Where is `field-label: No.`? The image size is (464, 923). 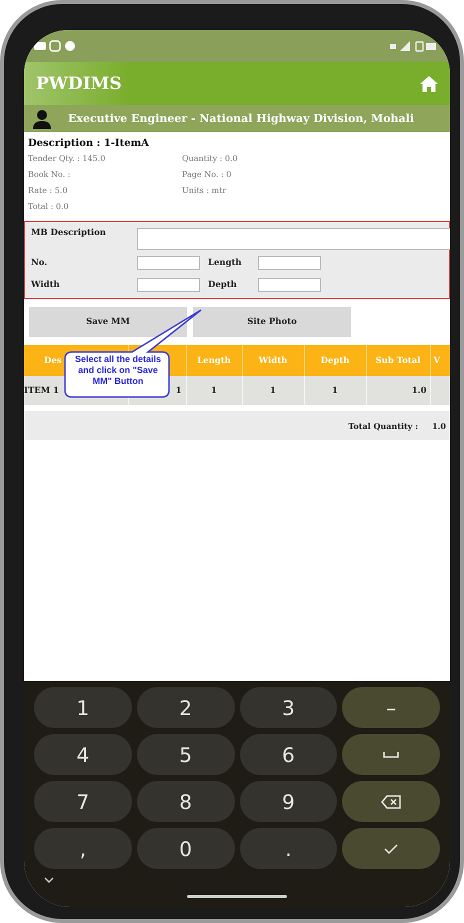
field-label: No. is located at coordinates (39, 263).